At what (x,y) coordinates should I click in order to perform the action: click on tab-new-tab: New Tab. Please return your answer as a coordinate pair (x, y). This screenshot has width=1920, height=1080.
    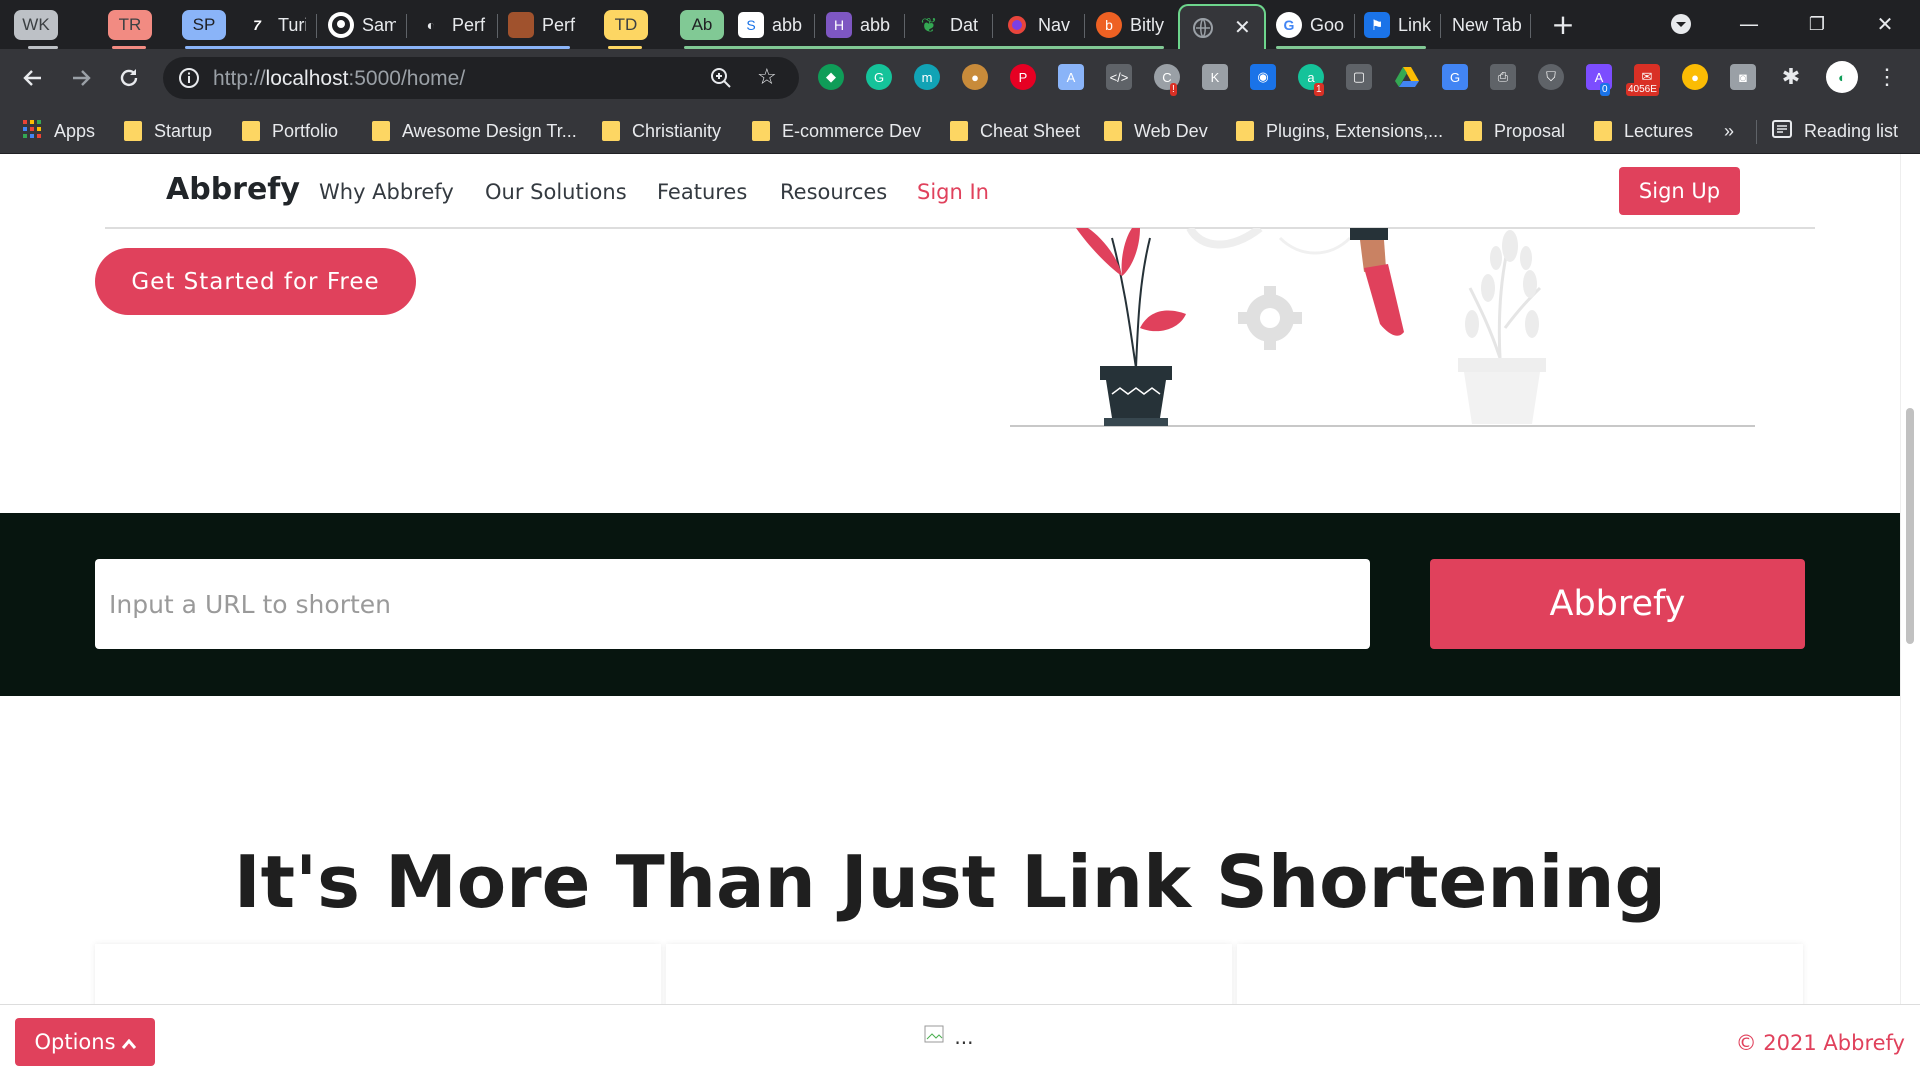
    Looking at the image, I should click on (1492, 25).